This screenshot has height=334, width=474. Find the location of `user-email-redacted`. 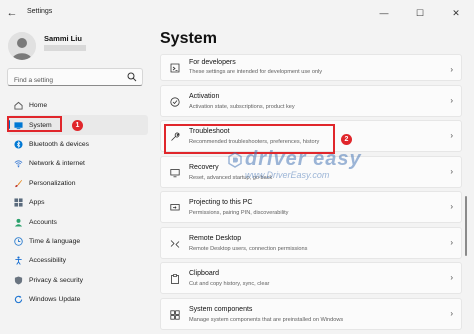

user-email-redacted is located at coordinates (65, 48).